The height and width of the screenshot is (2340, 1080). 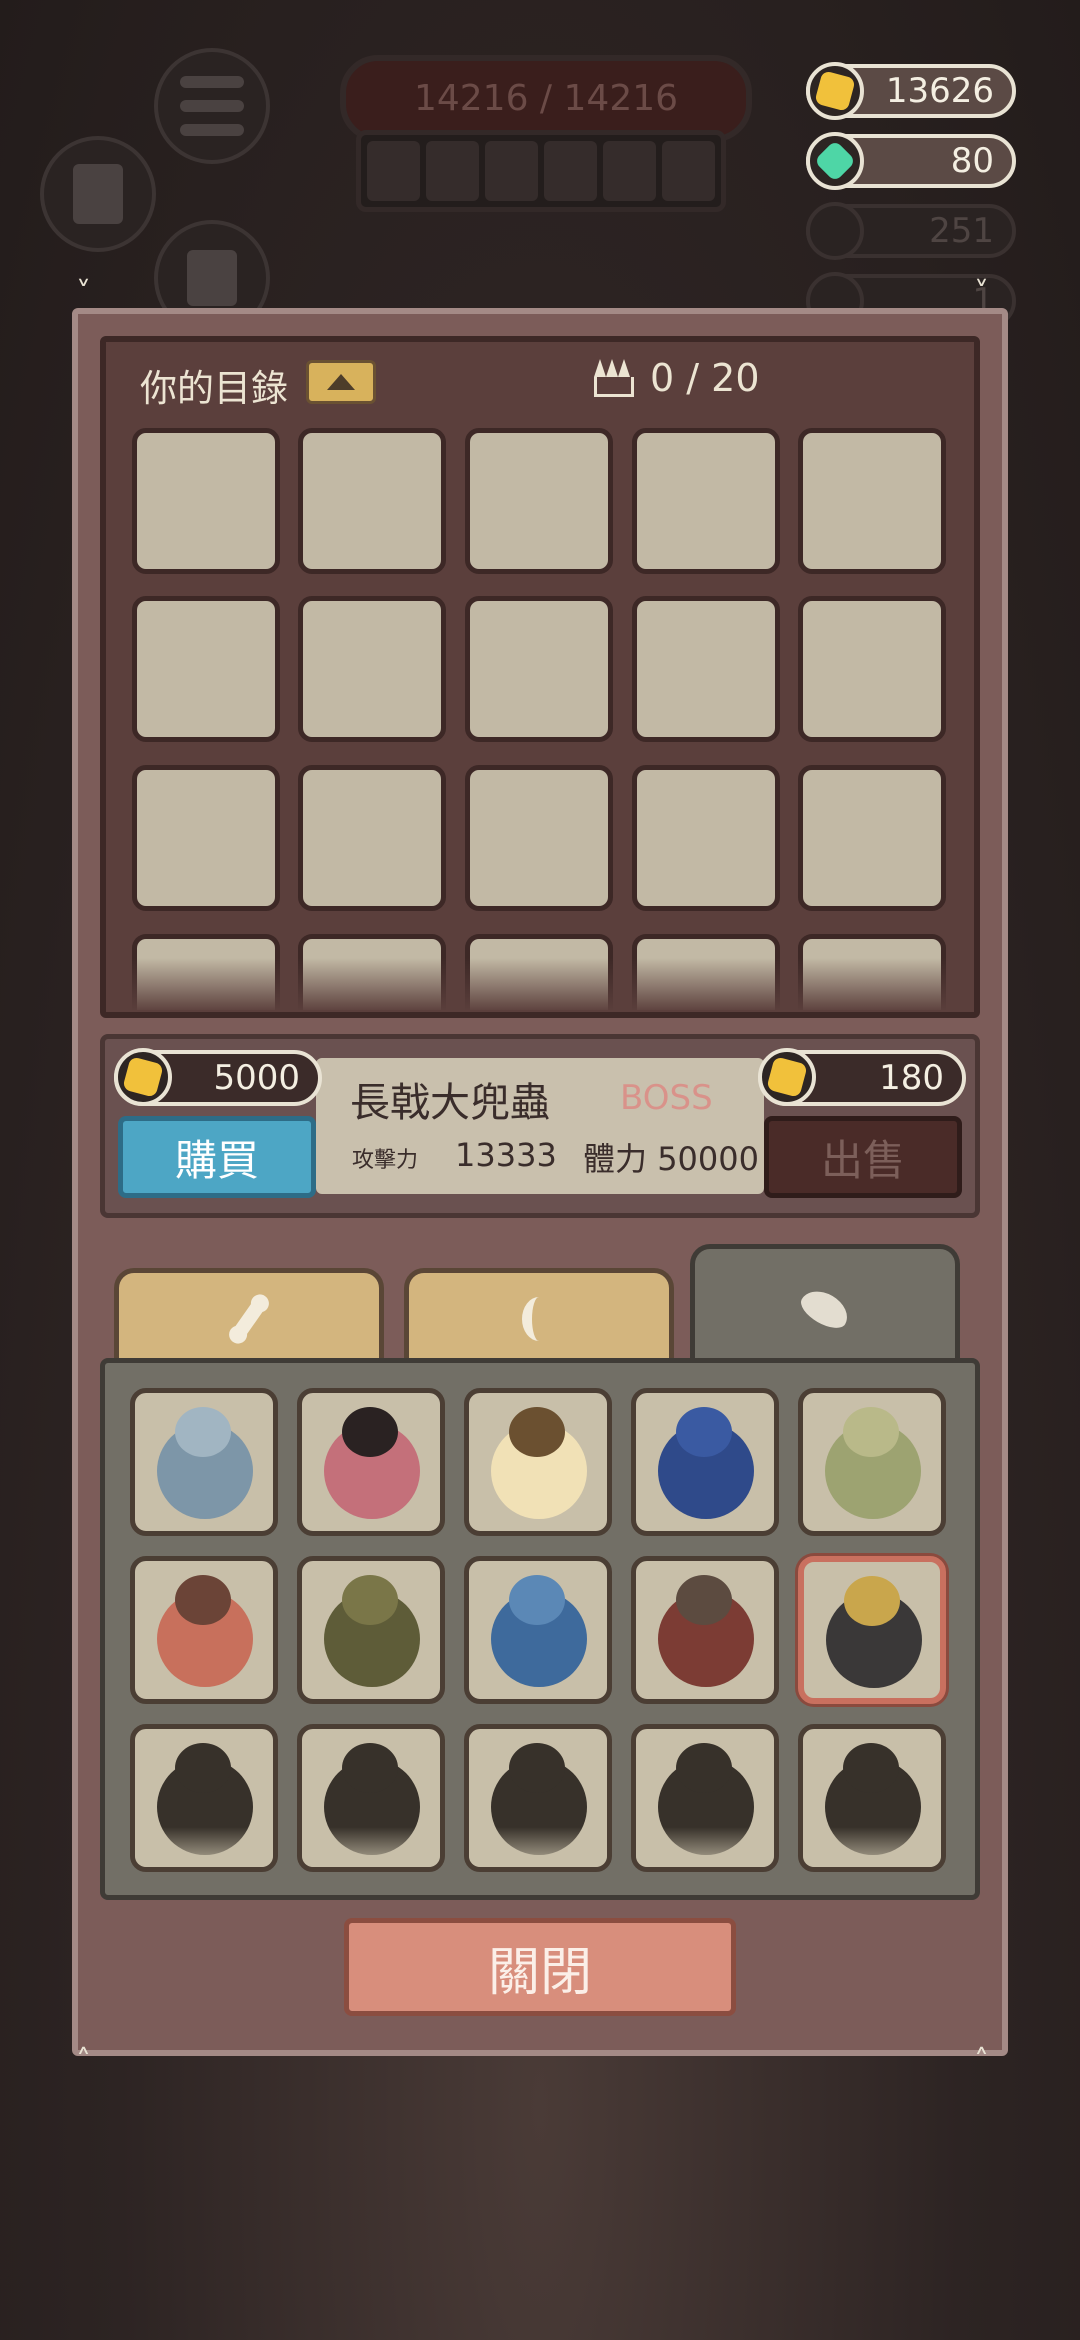 I want to click on item-name: 長戟大兜蟲, so click(x=450, y=1103).